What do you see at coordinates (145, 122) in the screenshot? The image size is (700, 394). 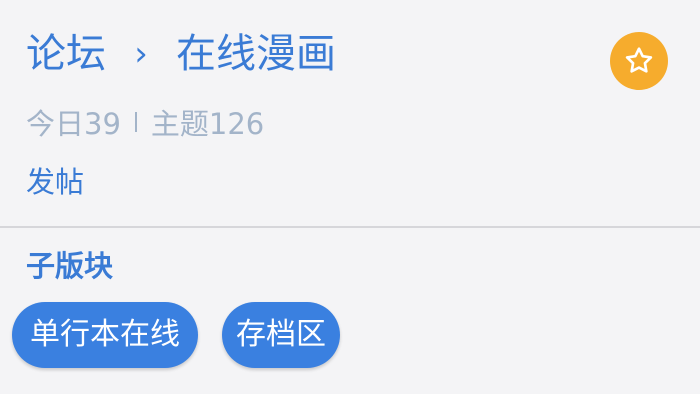 I see `forum-stats: 今日39 主题126` at bounding box center [145, 122].